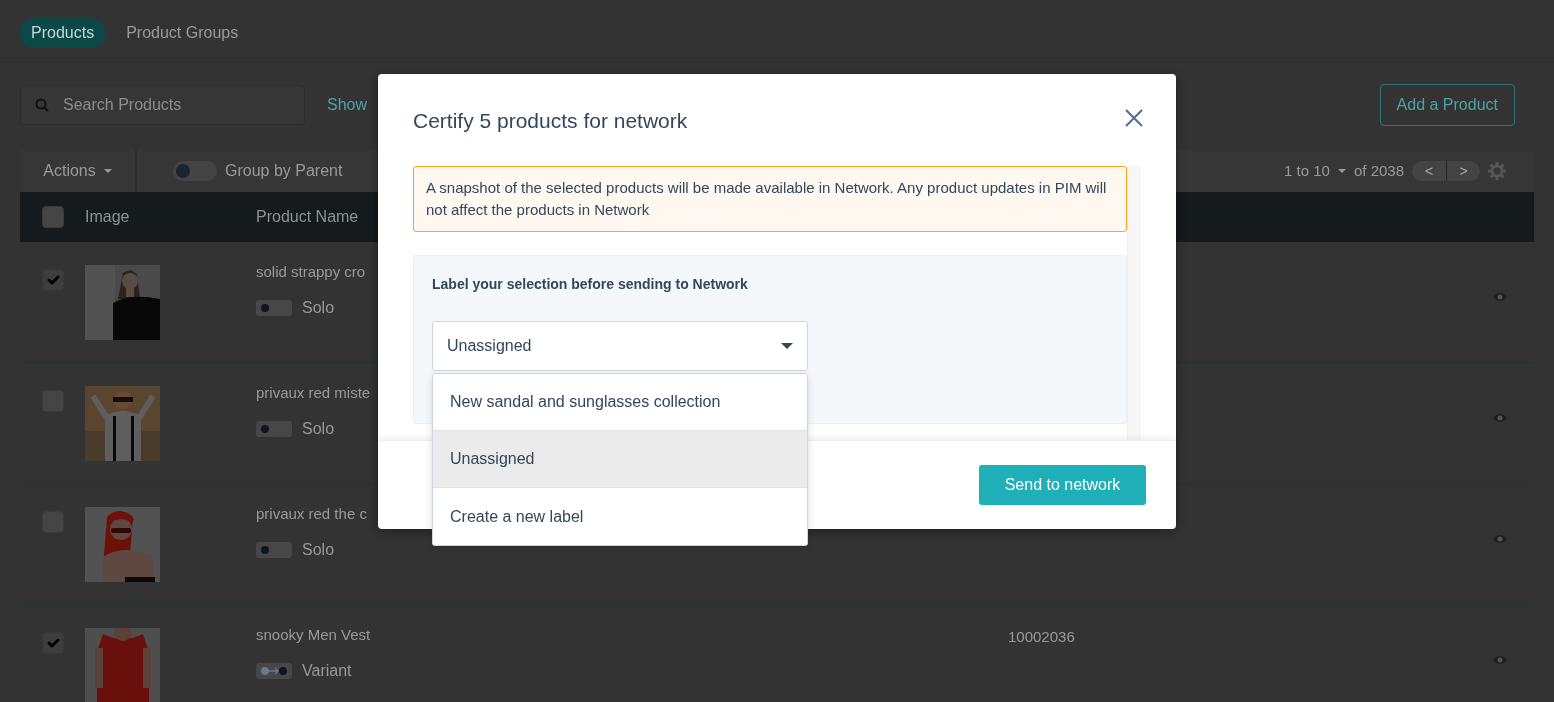 The image size is (1554, 702). I want to click on column-header: Product Name, so click(307, 216).